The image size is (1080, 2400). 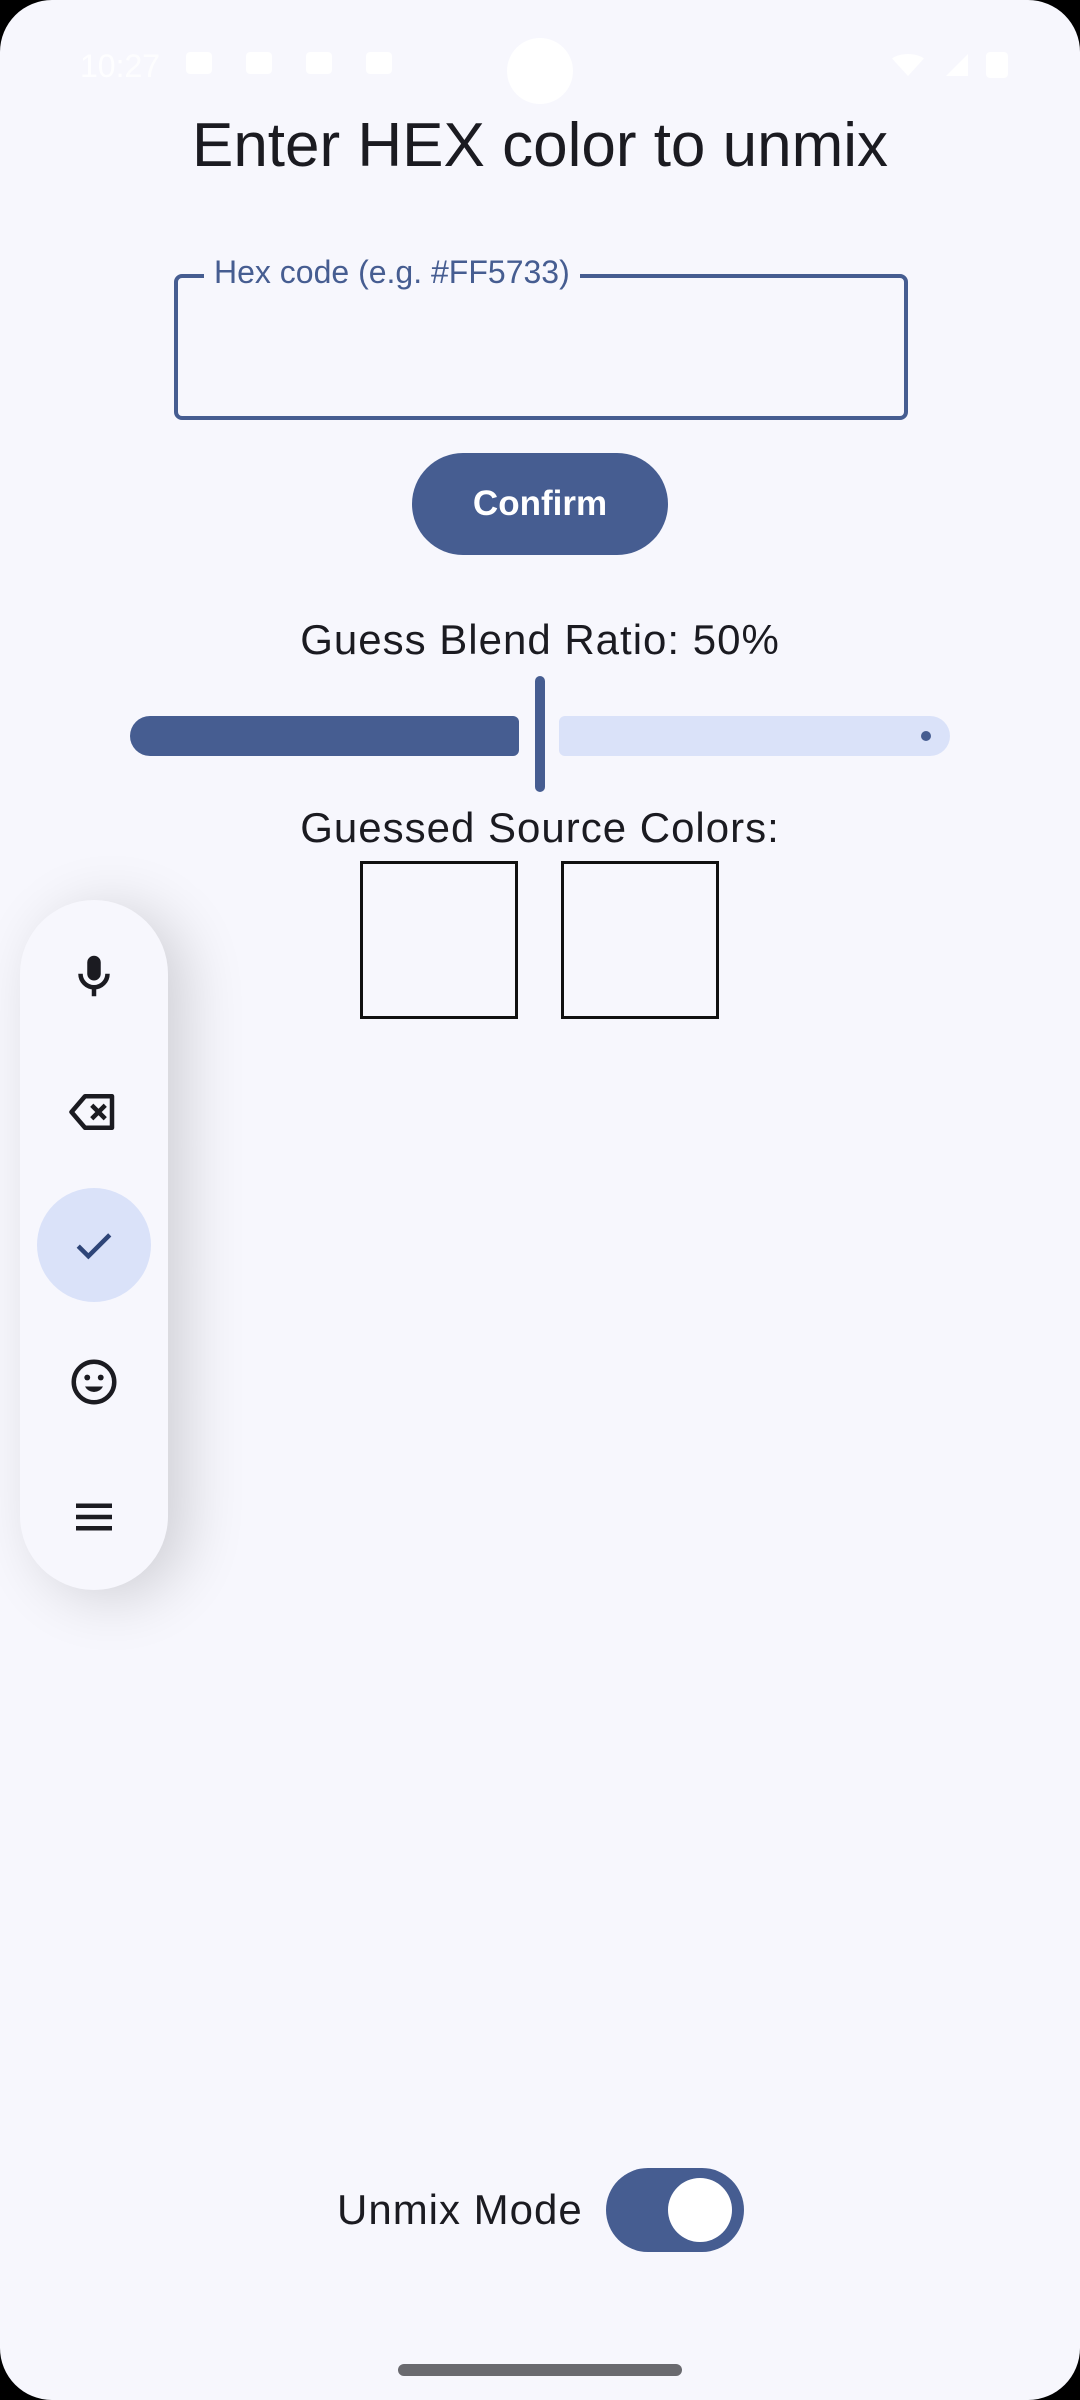 What do you see at coordinates (997, 65) in the screenshot?
I see `battery-icon` at bounding box center [997, 65].